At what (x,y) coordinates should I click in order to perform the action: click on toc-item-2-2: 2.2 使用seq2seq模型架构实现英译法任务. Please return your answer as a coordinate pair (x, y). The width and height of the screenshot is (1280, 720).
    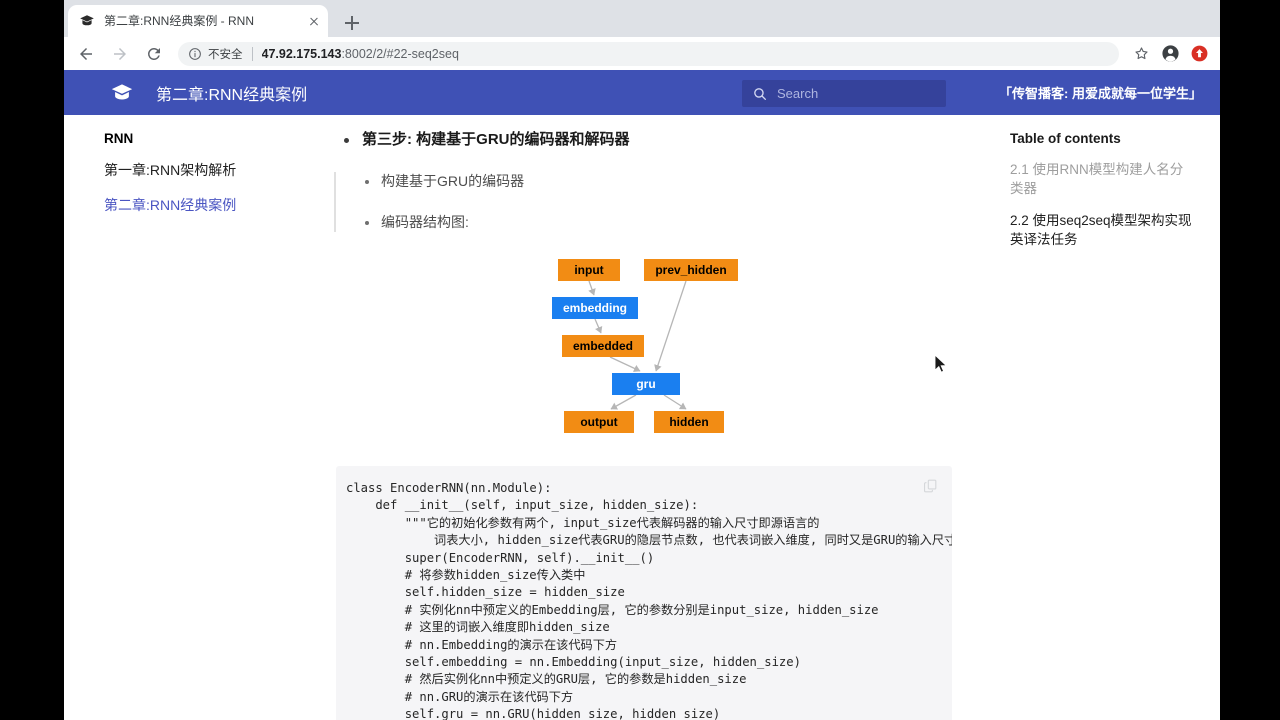
    Looking at the image, I should click on (1101, 230).